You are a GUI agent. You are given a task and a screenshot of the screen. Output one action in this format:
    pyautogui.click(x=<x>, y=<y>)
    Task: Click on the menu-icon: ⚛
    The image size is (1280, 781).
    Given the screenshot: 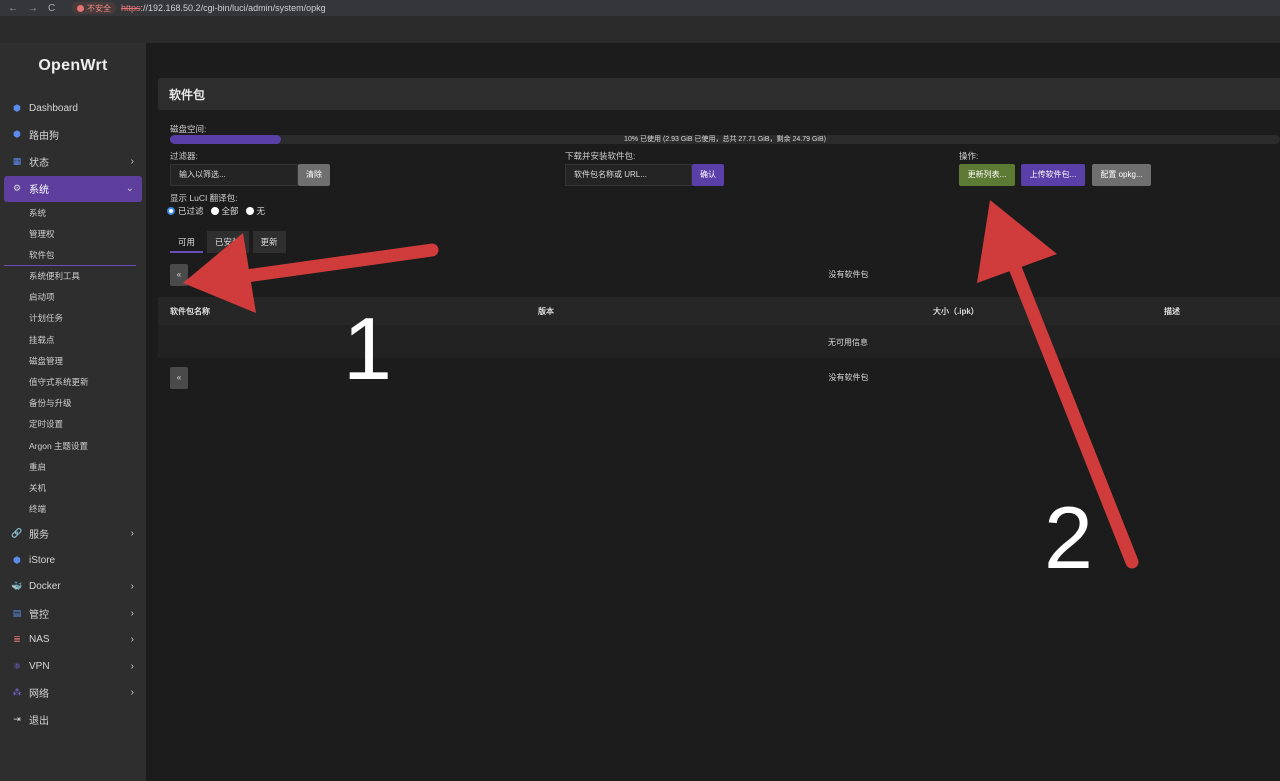 What is the action you would take?
    pyautogui.click(x=17, y=665)
    